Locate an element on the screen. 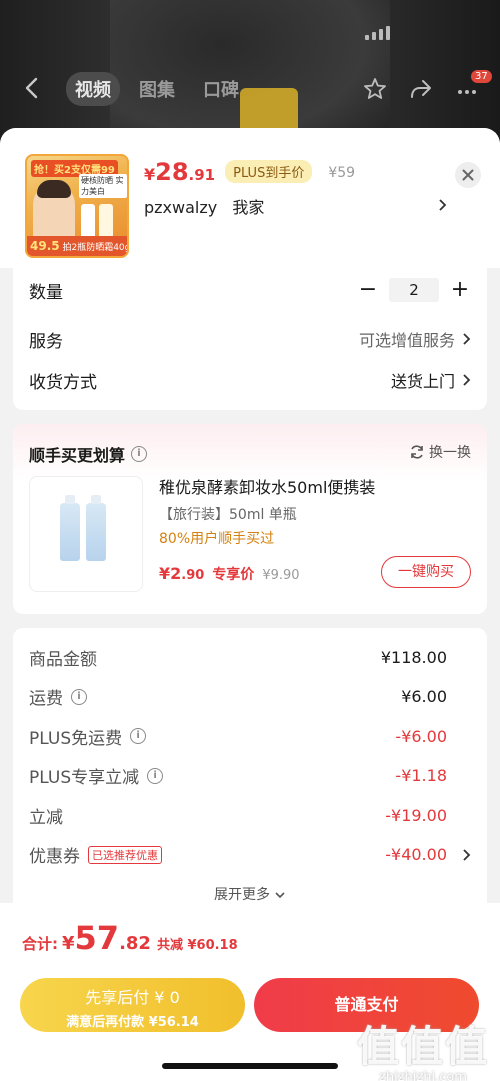  summary-label: 优惠券 is located at coordinates (54, 857).